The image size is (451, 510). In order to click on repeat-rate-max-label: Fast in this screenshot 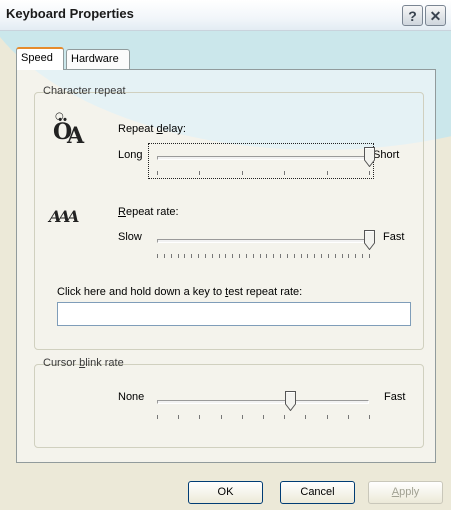, I will do `click(394, 237)`.